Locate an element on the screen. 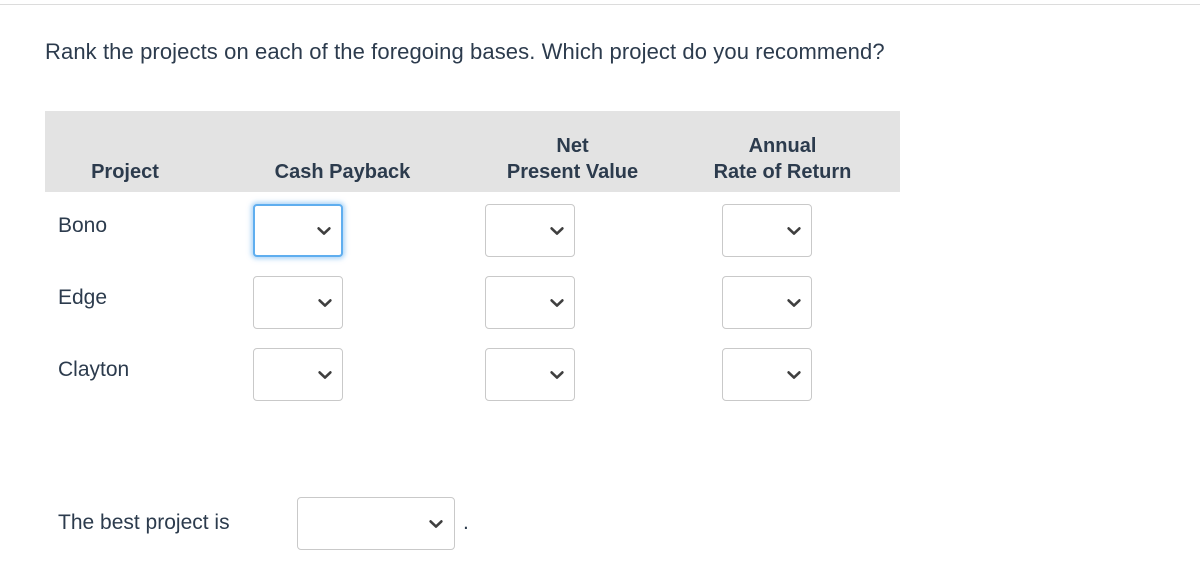 Image resolution: width=1200 pixels, height=588 pixels. dropdown-best-project is located at coordinates (376, 523).